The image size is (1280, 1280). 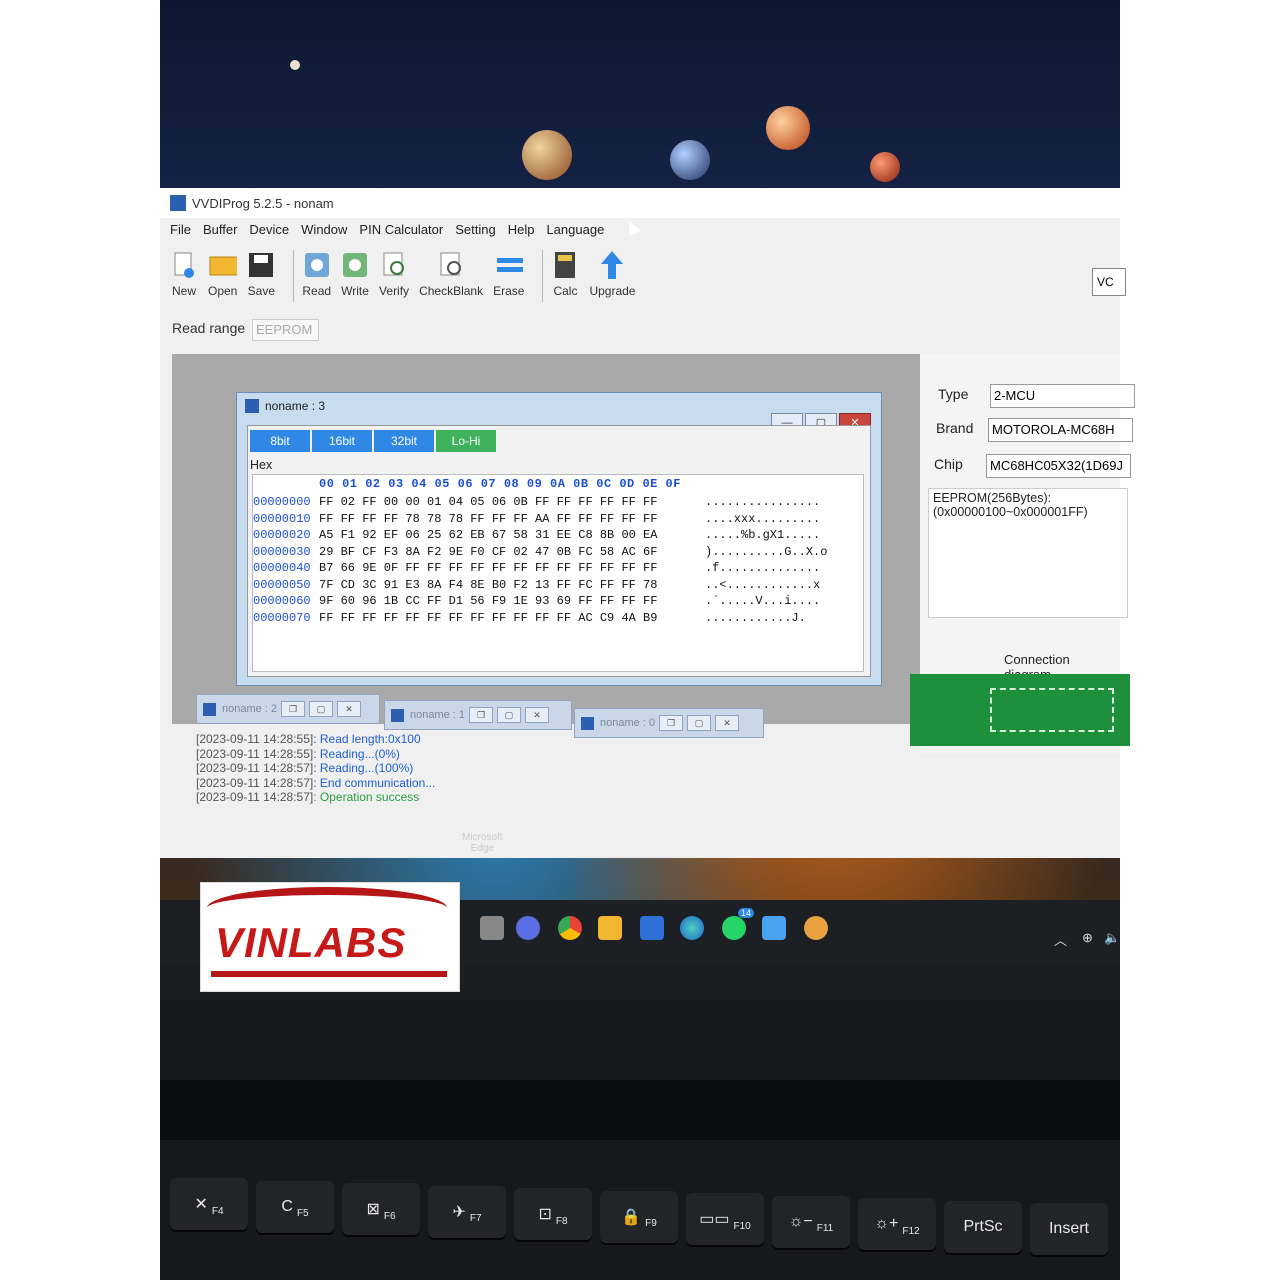 I want to click on write-label: Write, so click(x=355, y=291).